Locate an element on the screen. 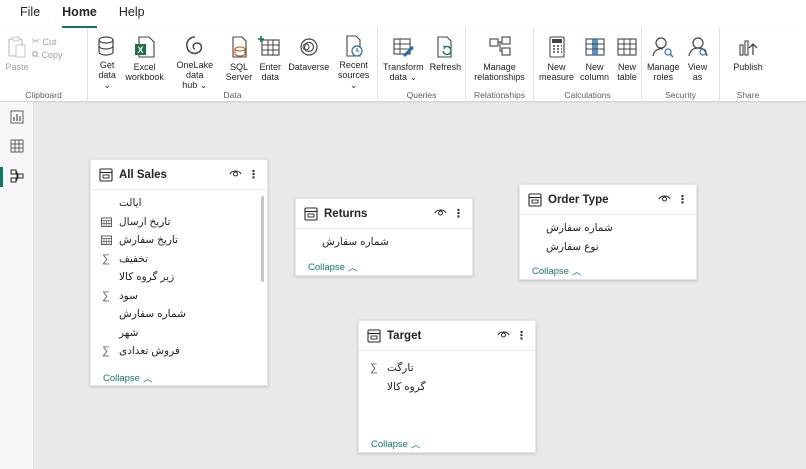 The height and width of the screenshot is (469, 806). menu-tab-home: Home is located at coordinates (79, 14).